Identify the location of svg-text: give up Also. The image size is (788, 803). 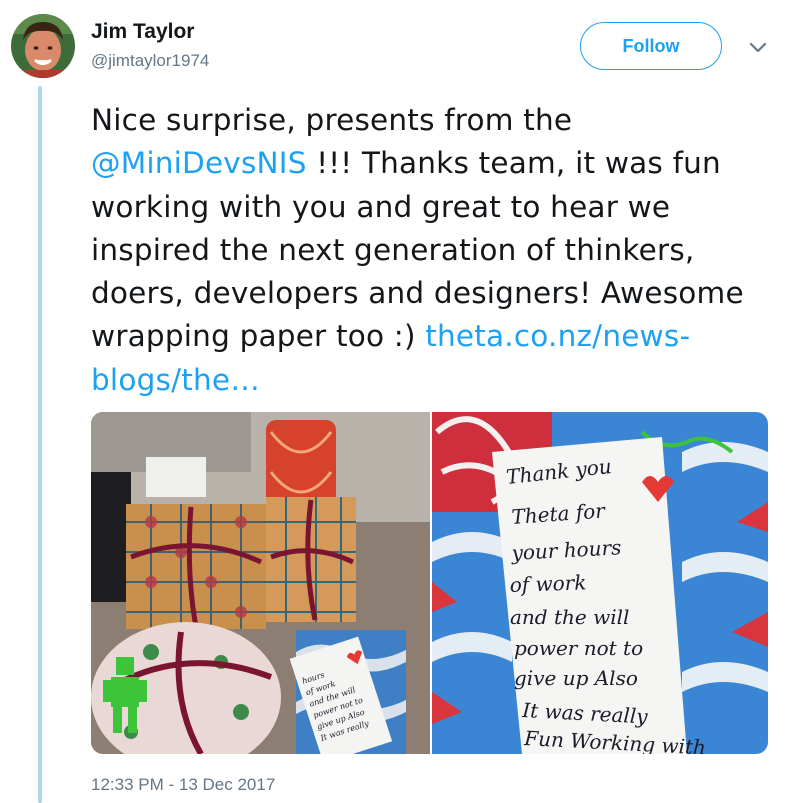
(576, 678).